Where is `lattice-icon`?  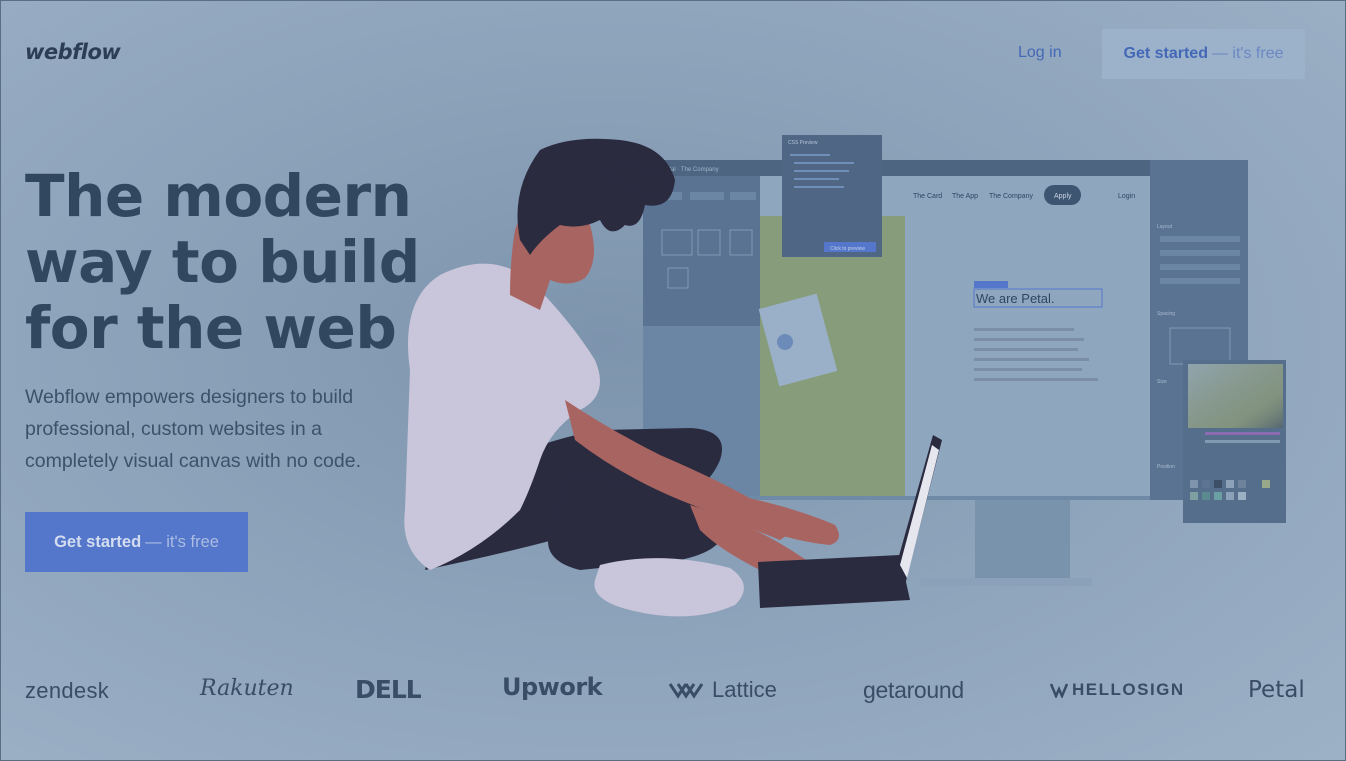
lattice-icon is located at coordinates (686, 691).